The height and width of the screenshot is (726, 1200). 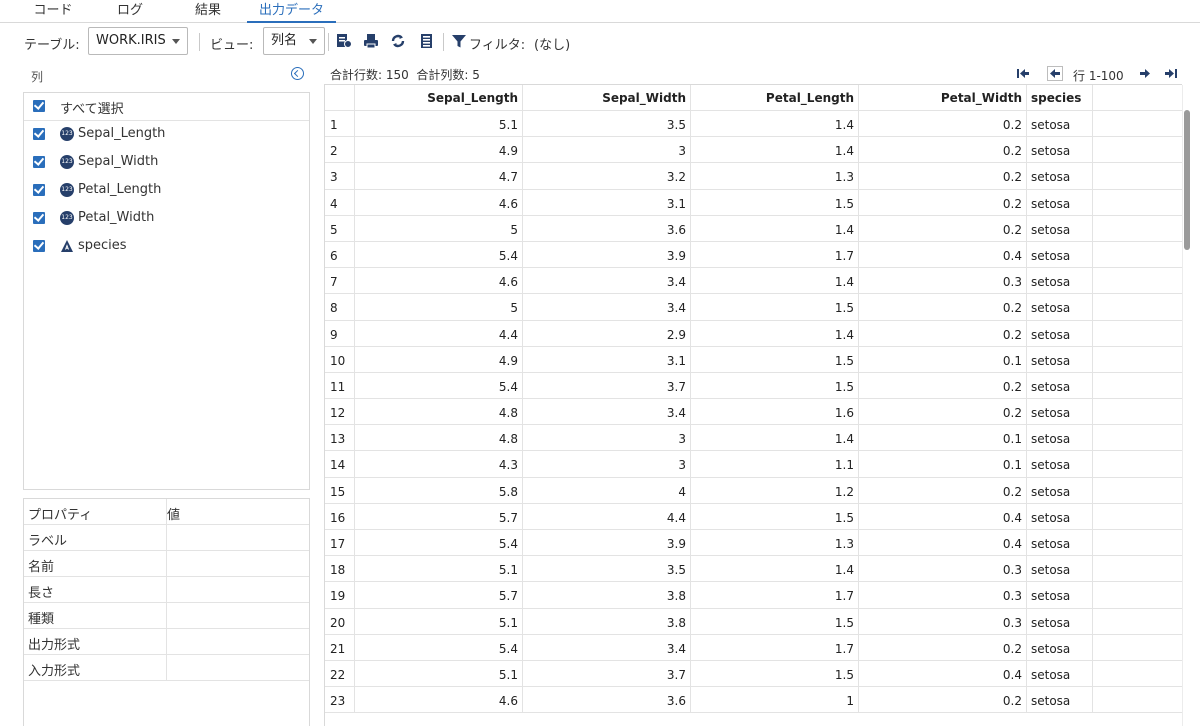 I want to click on table-row: 10 4.9 3.1 1.5 0.1 setosa, so click(x=753, y=359).